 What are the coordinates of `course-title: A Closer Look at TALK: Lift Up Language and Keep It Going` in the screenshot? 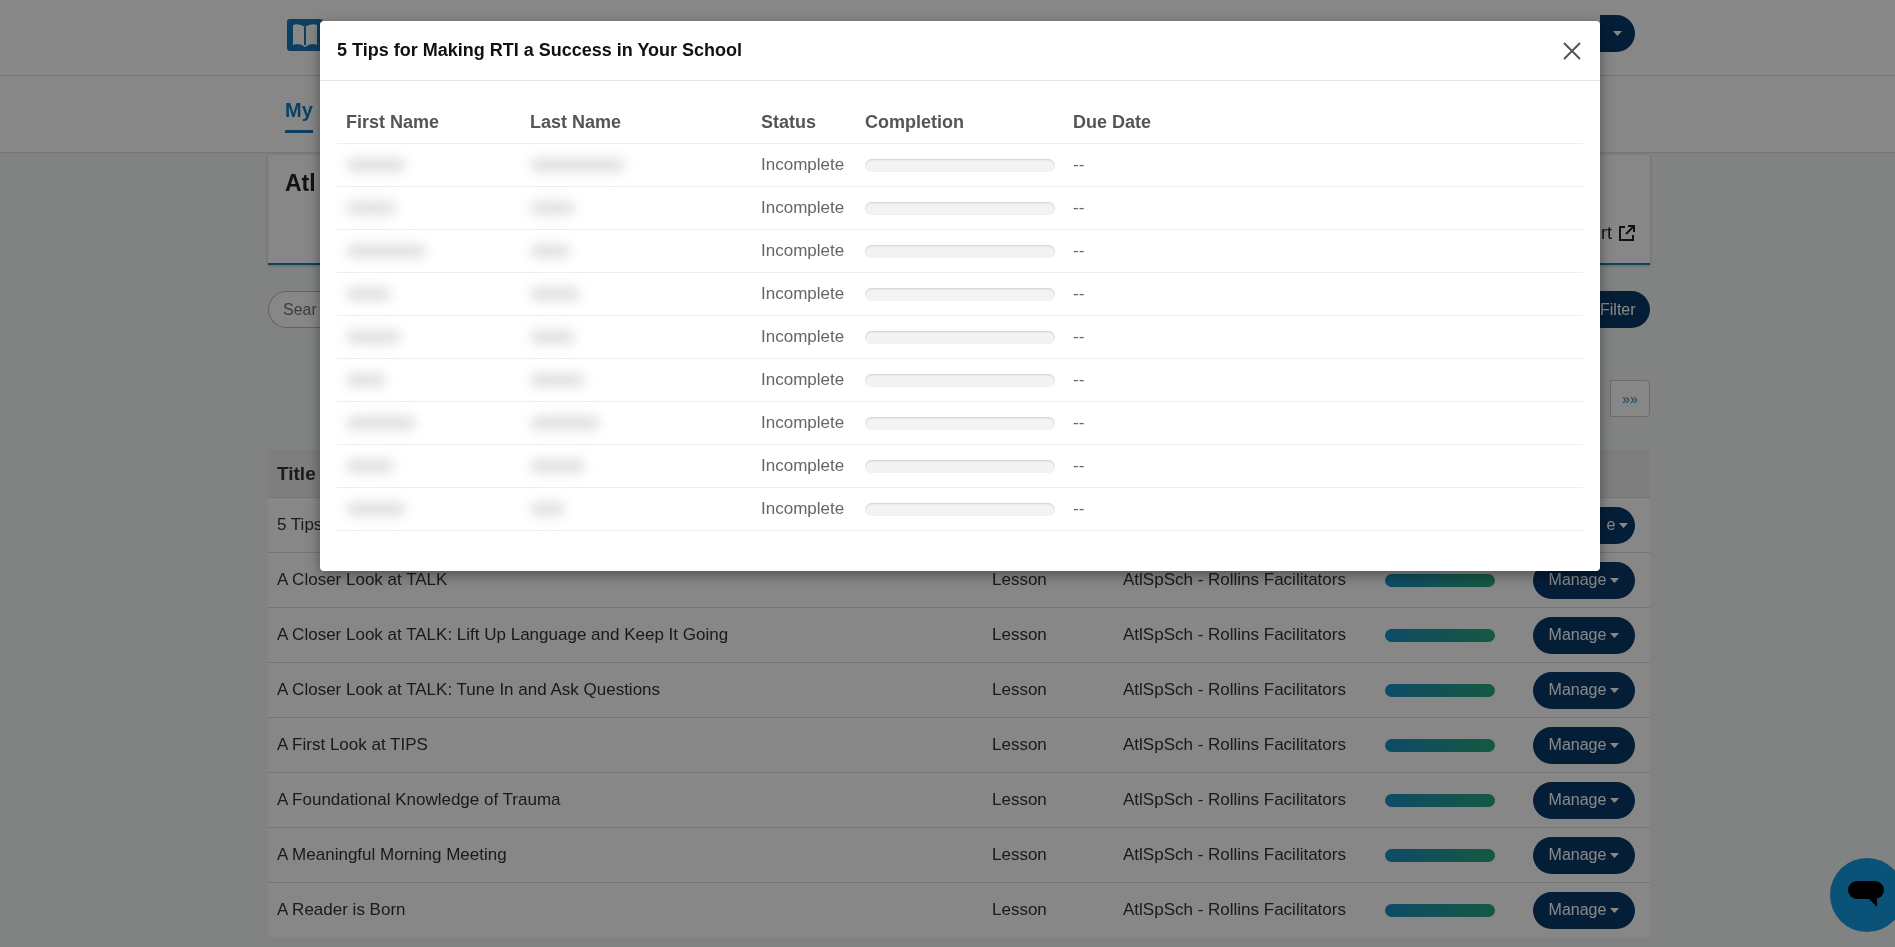 It's located at (503, 635).